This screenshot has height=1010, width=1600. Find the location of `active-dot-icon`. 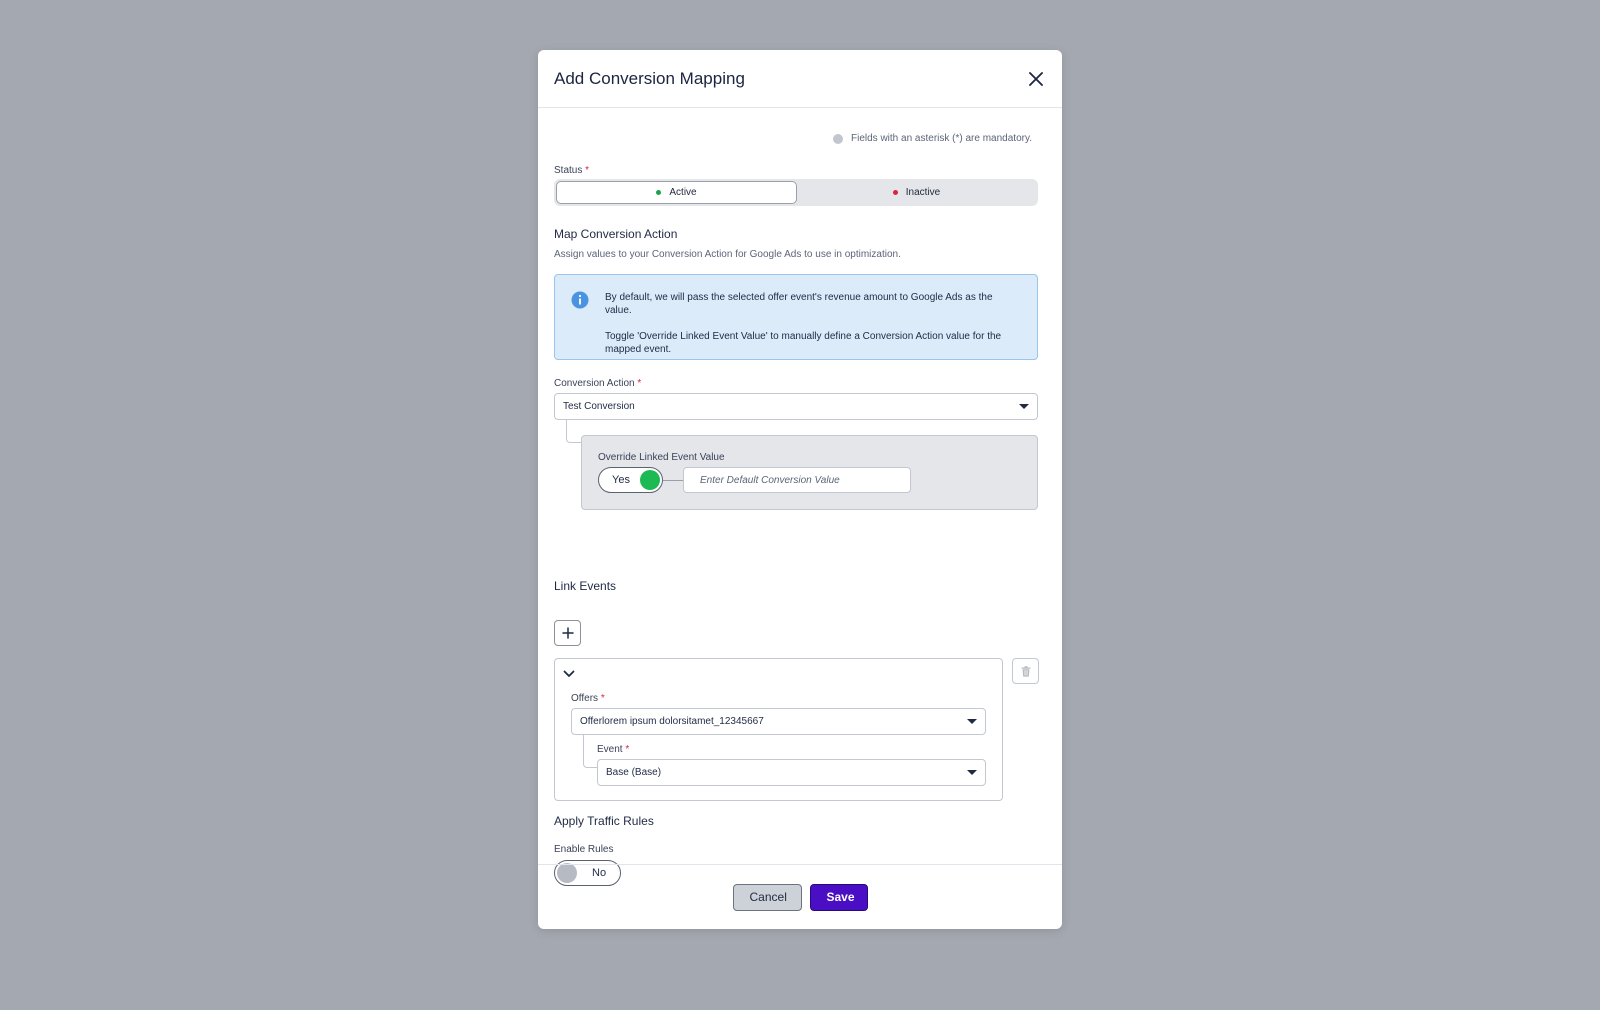

active-dot-icon is located at coordinates (659, 192).